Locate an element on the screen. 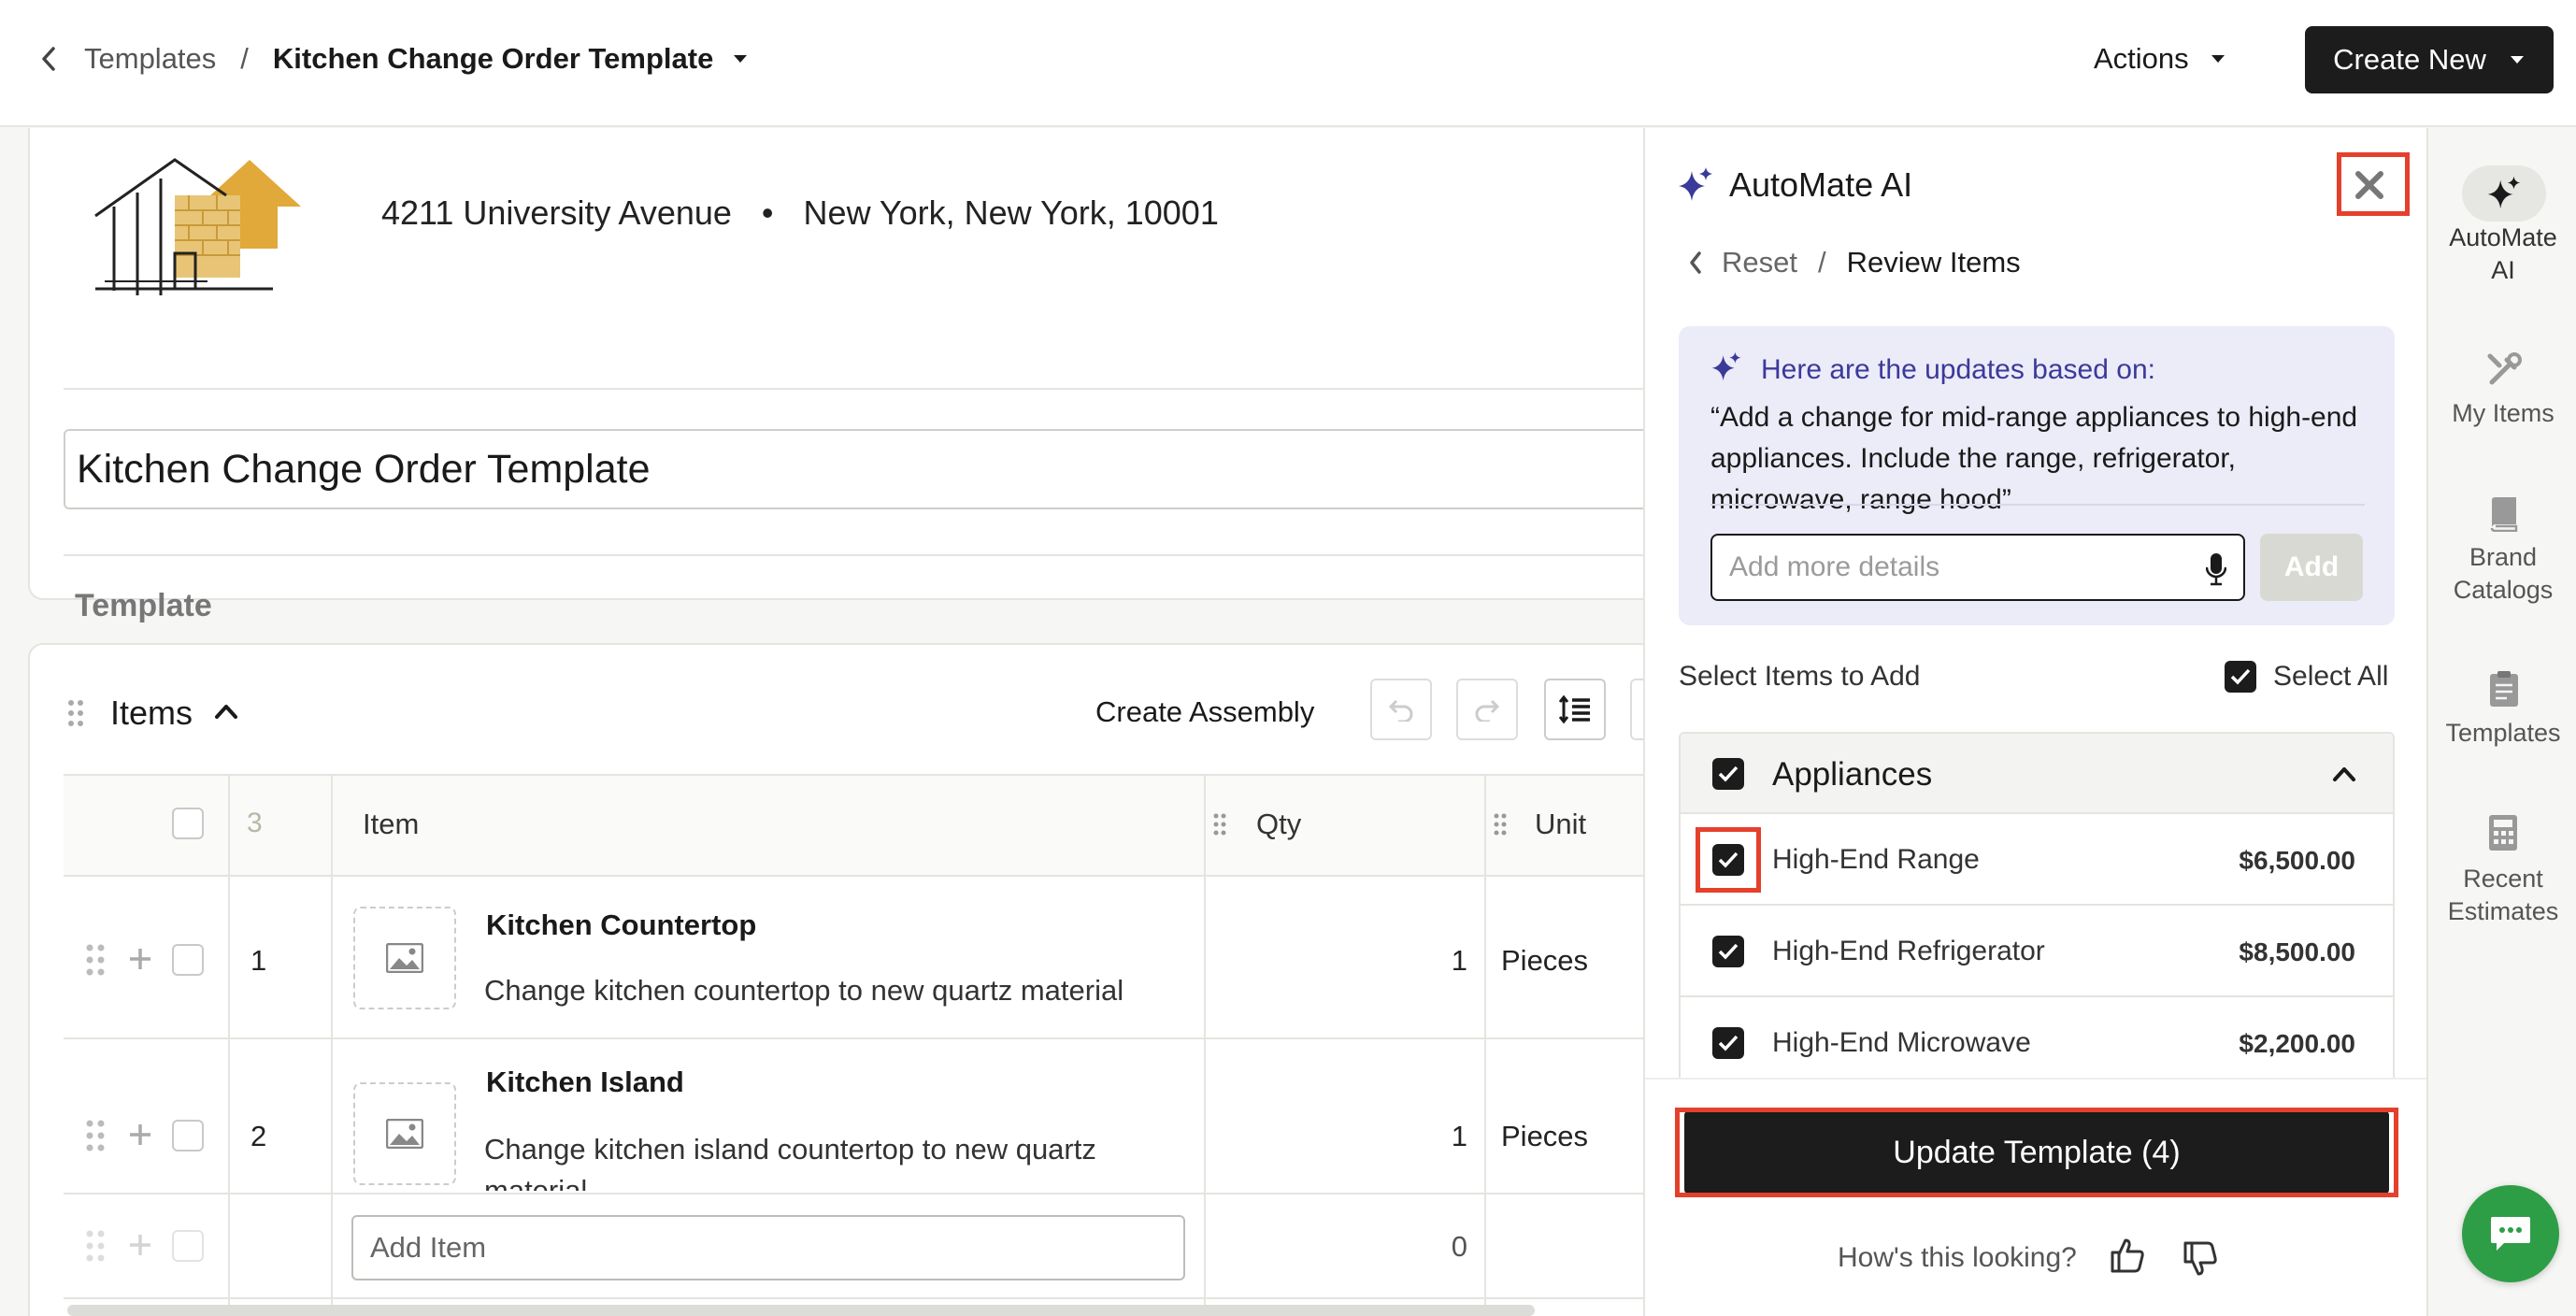  column-header-item: Item is located at coordinates (391, 824).